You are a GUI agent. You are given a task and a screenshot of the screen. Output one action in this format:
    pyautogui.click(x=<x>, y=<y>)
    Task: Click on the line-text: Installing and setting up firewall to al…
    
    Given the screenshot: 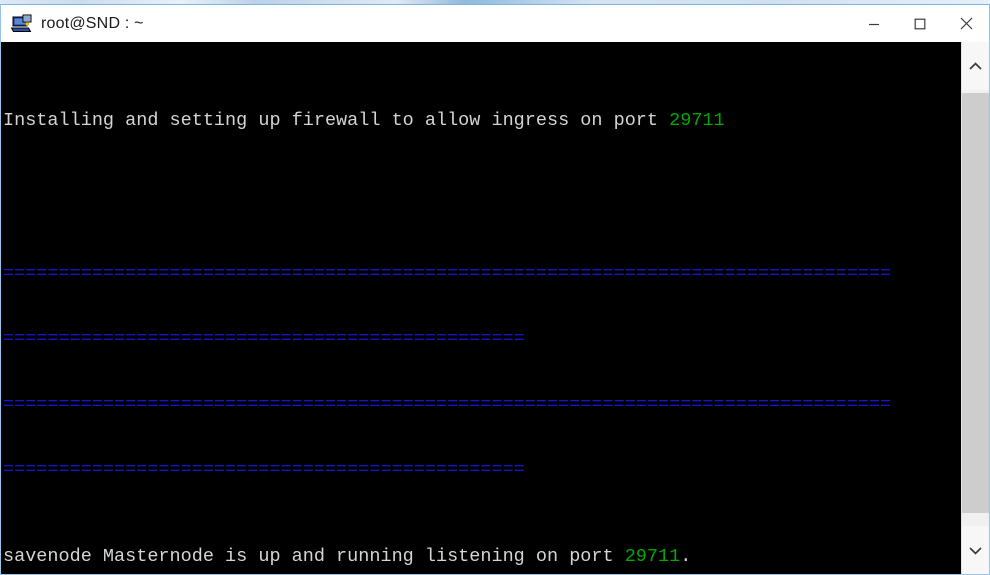 What is the action you would take?
    pyautogui.click(x=336, y=121)
    